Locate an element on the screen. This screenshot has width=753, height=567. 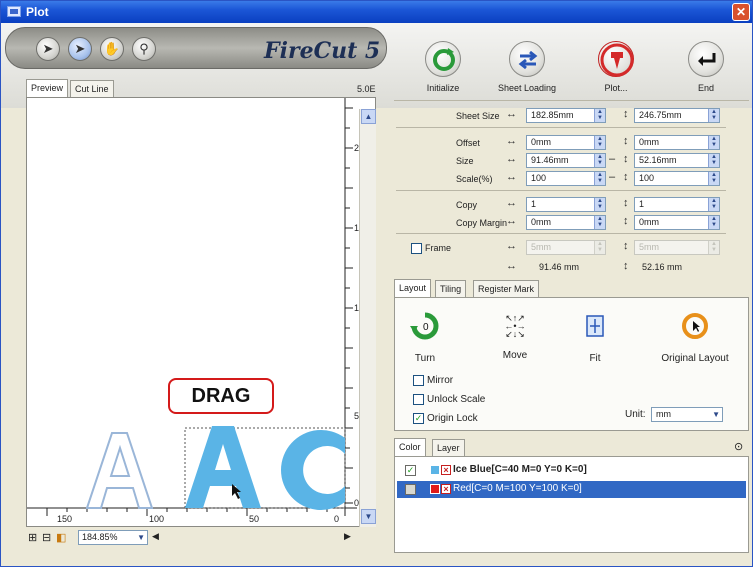
tab-cut-line: Cut Line is located at coordinates (92, 89).